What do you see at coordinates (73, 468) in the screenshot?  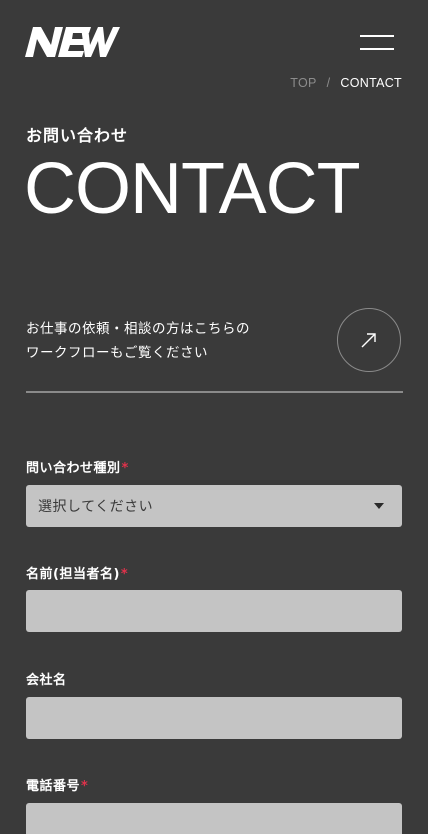 I see `inquiry-type-label-text: 問い合わせ種別` at bounding box center [73, 468].